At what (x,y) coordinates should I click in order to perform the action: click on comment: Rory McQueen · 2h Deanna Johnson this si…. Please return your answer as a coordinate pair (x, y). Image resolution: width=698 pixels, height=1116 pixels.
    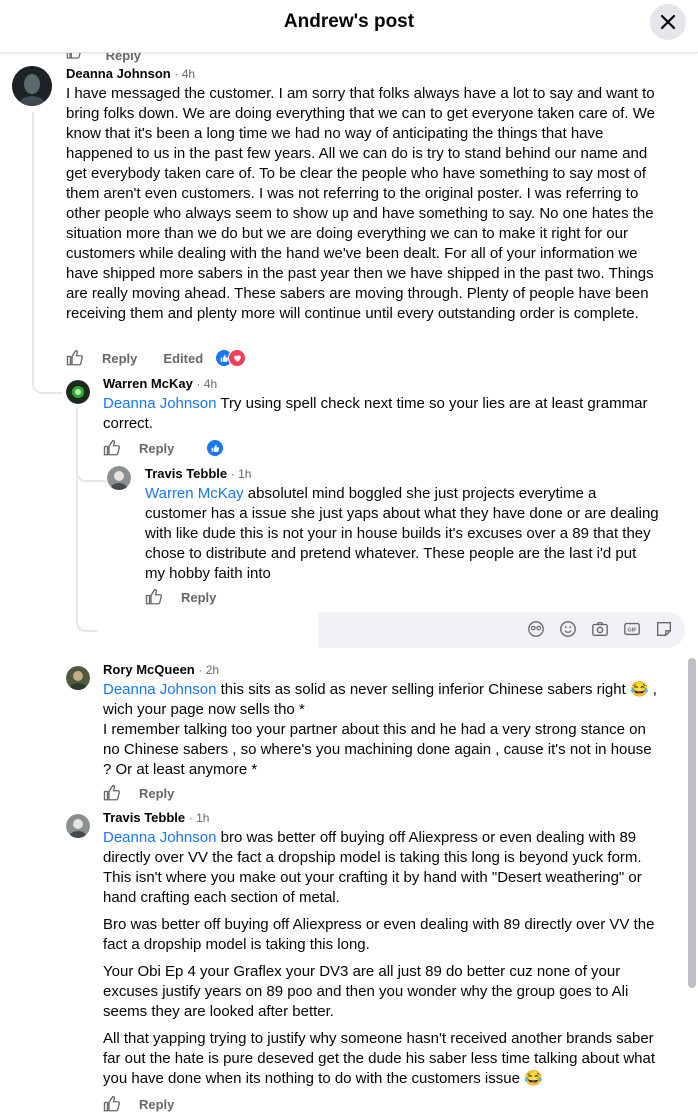
    Looking at the image, I should click on (383, 721).